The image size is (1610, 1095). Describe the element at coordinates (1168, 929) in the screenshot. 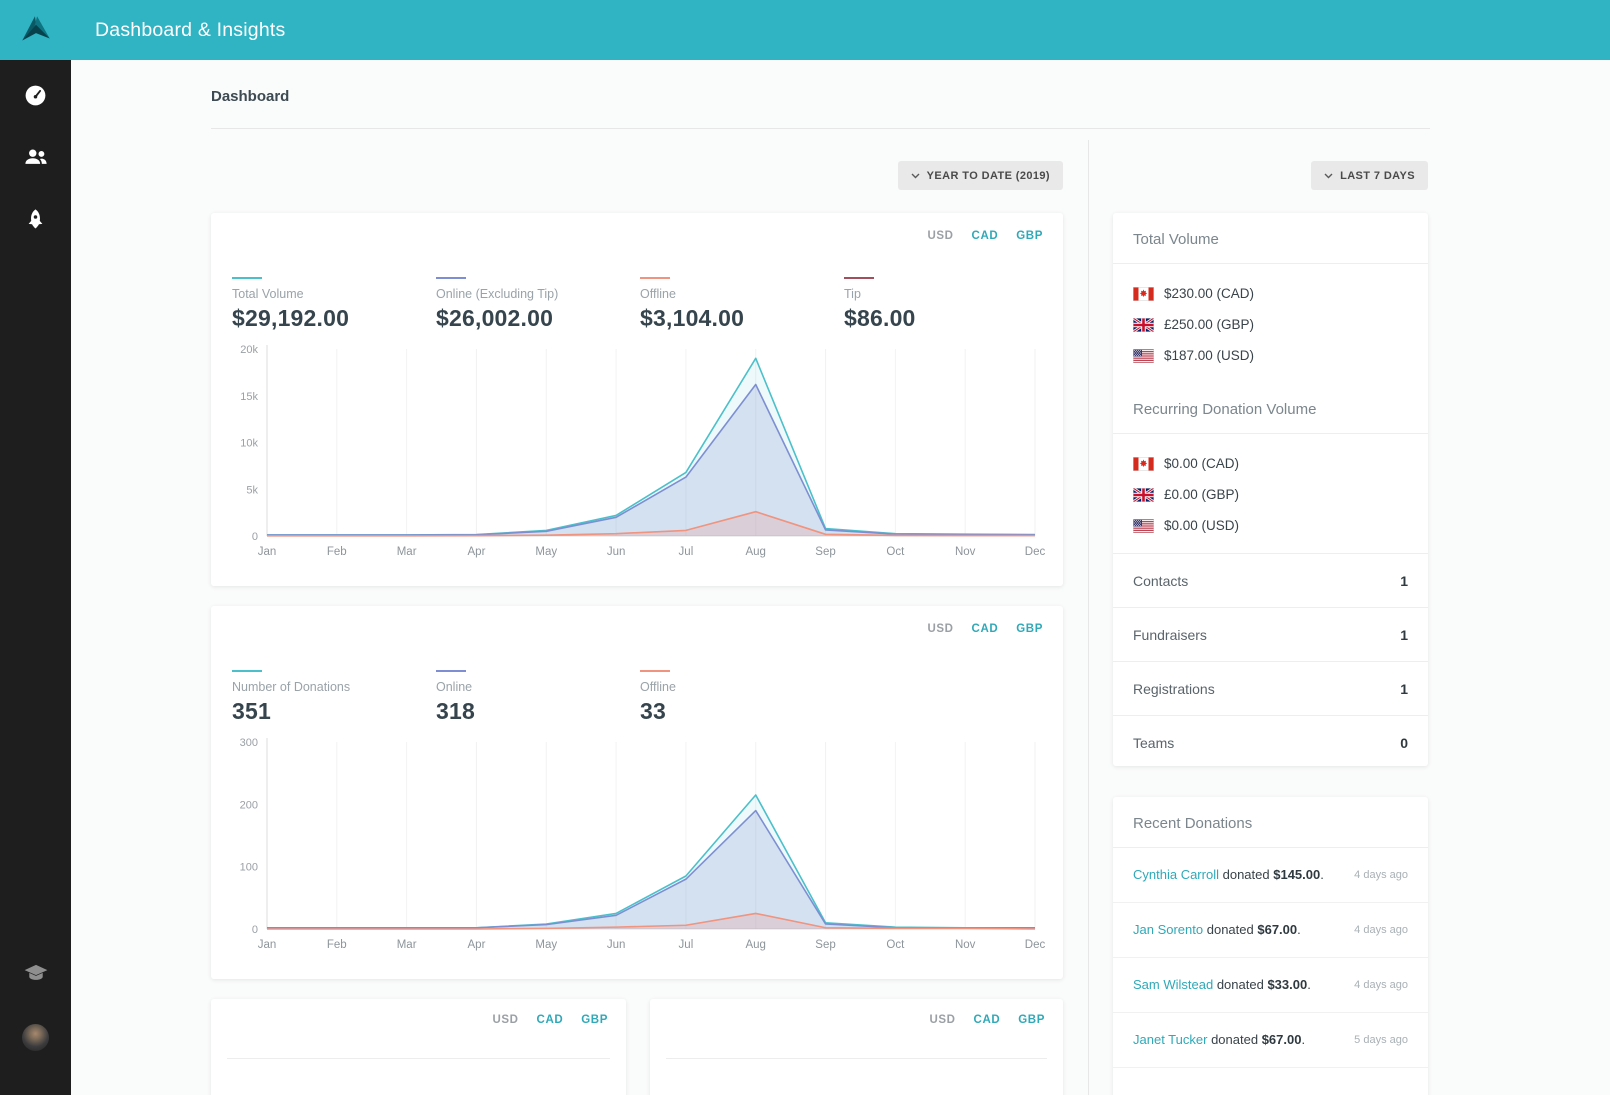

I see `donor-link: Jan Sorento` at that location.